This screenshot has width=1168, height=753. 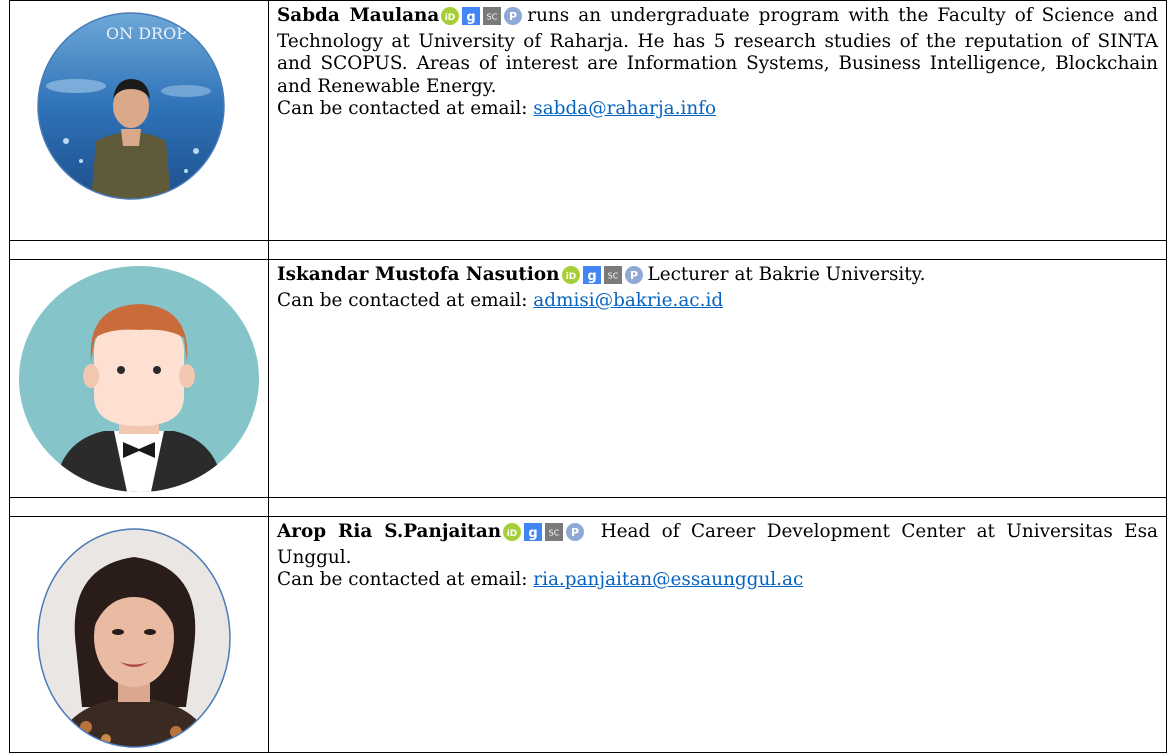 I want to click on photo-cell-1: ON DROP, so click(x=139, y=120).